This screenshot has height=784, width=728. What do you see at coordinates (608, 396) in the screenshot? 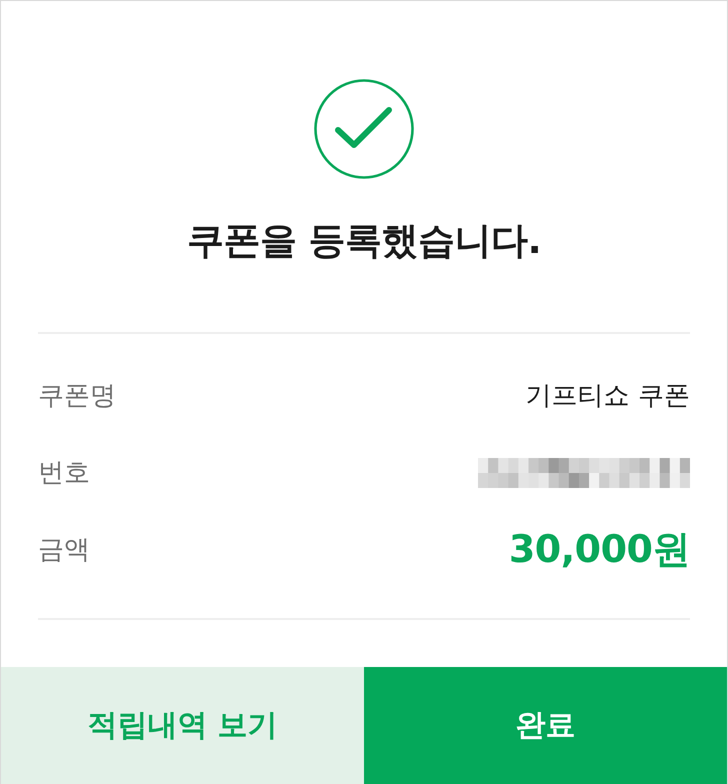
I see `detail-value: 기프티쇼 쿠폰` at bounding box center [608, 396].